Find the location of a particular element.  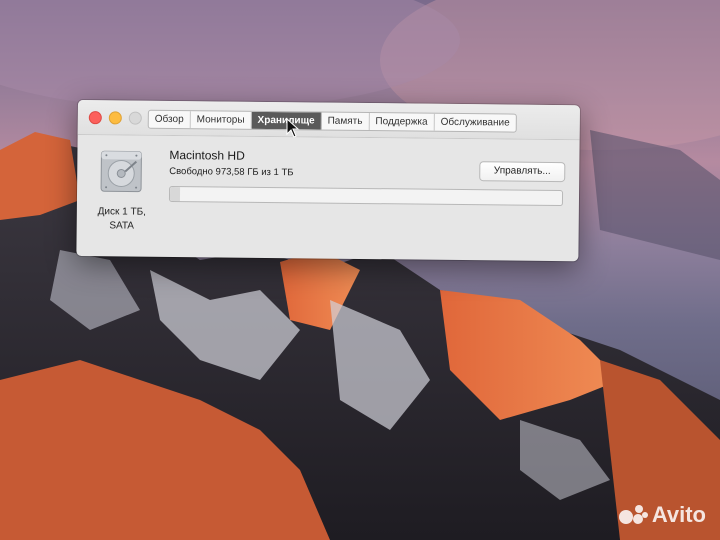

watermark: Avito is located at coordinates (662, 515).